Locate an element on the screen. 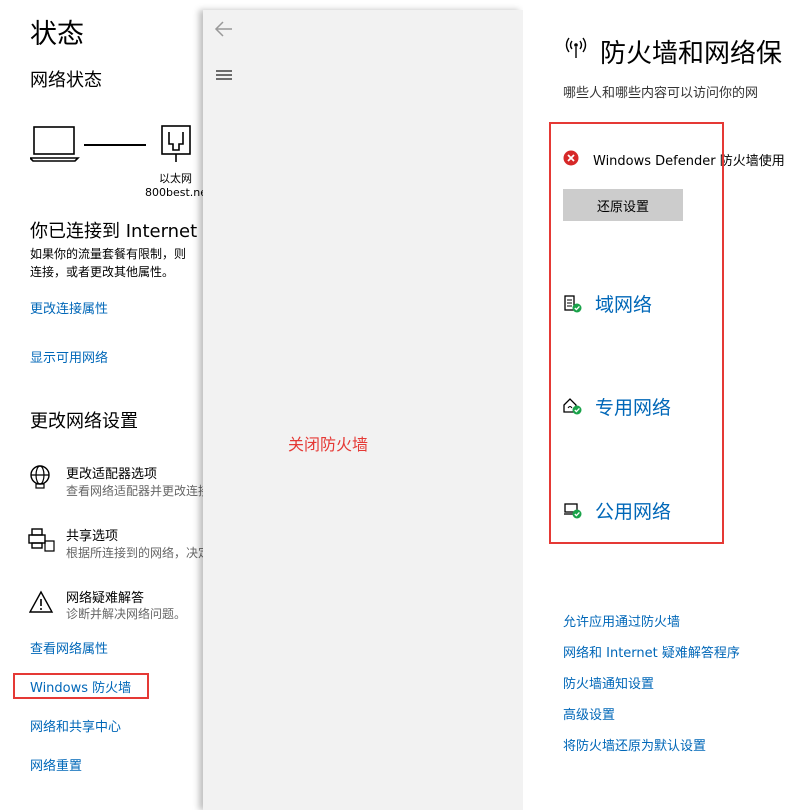 Image resolution: width=788 pixels, height=810 pixels. network-sharing-center-link: 网络和共享中心 is located at coordinates (75, 725).